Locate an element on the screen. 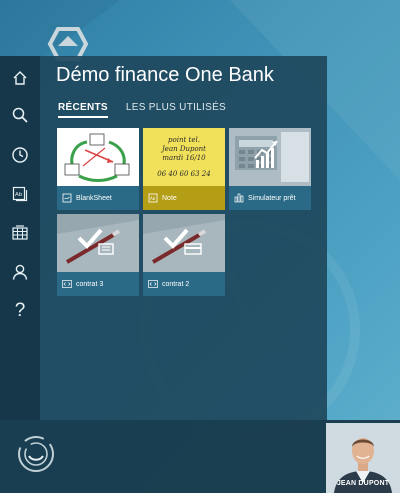  tile-caption: contrat 2 is located at coordinates (184, 284).